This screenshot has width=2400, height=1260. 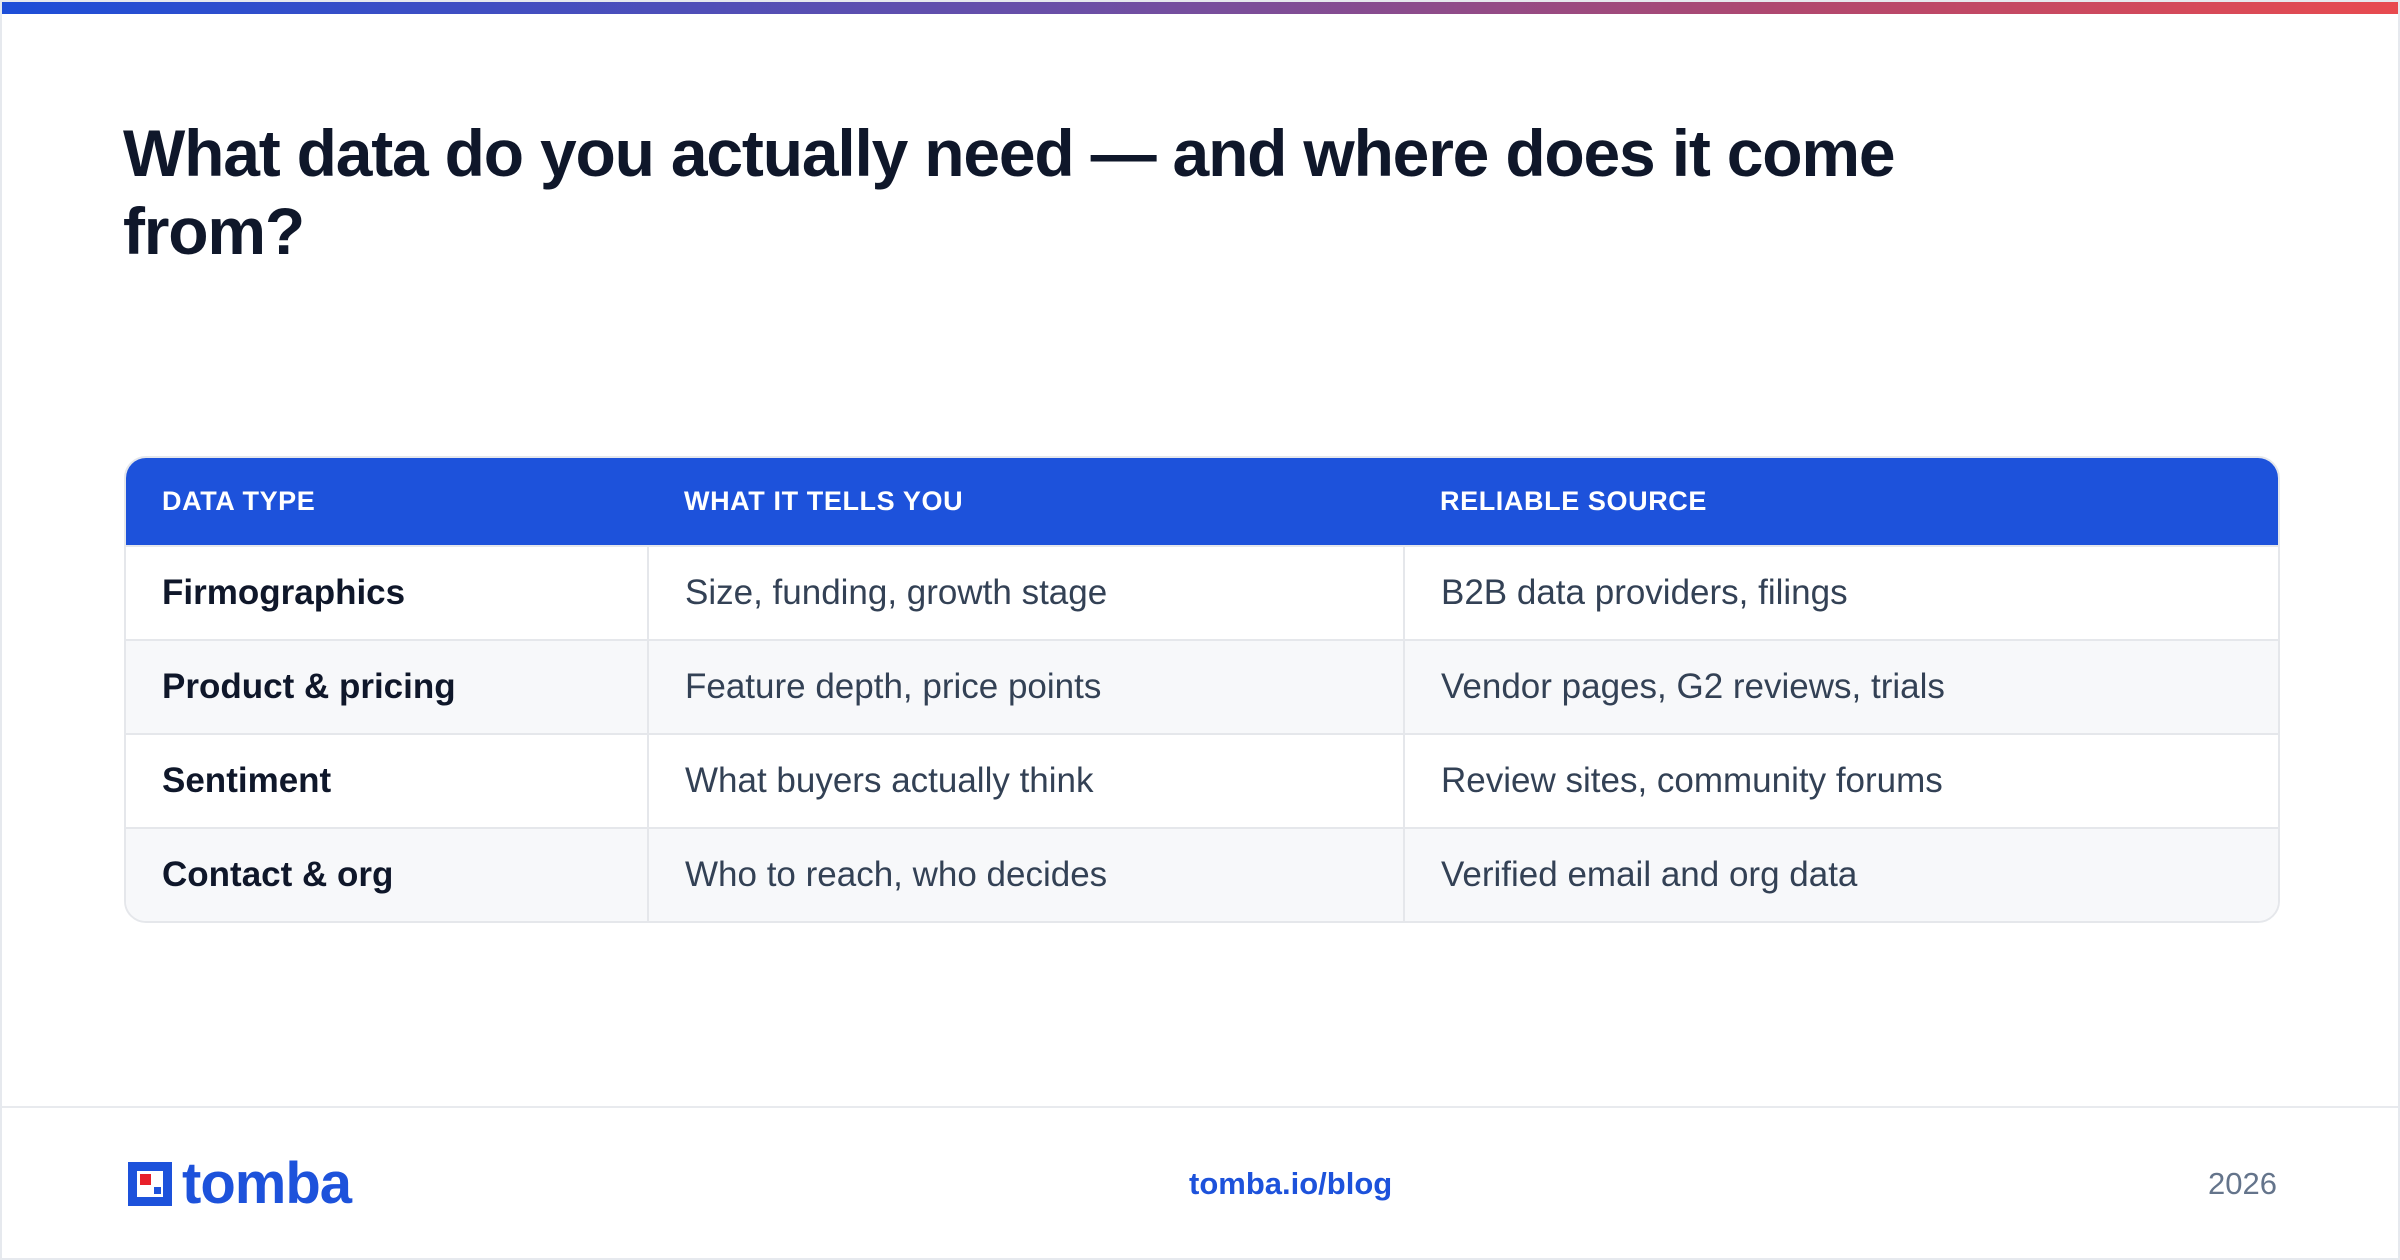 What do you see at coordinates (1025, 686) in the screenshot?
I see `tells-cell: Feature depth, price points` at bounding box center [1025, 686].